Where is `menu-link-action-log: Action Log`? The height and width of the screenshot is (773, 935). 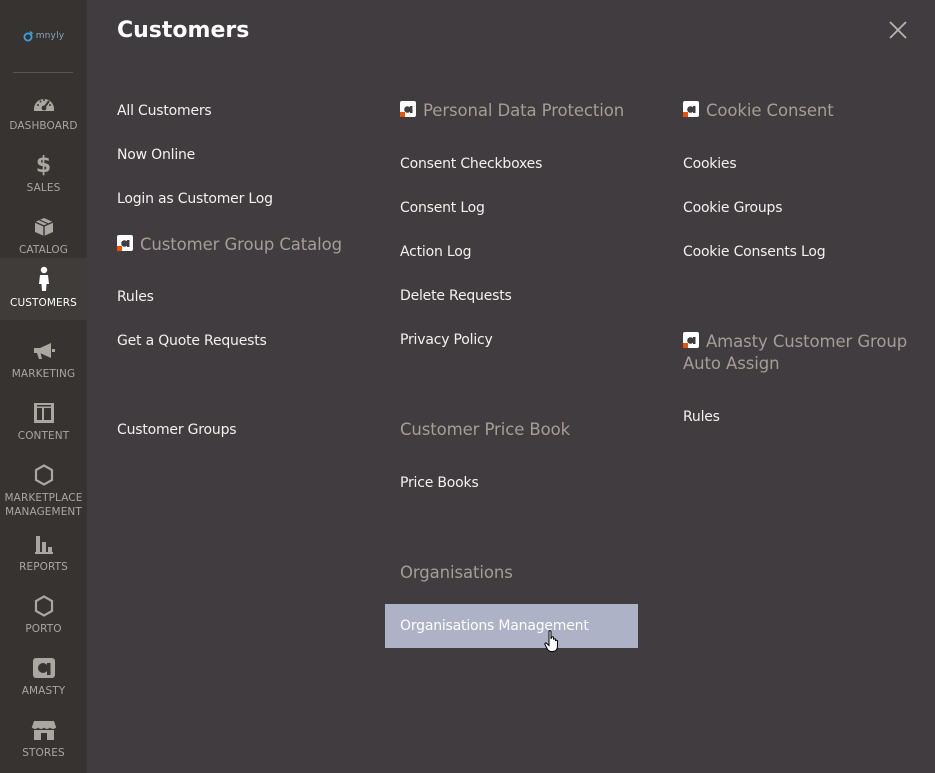
menu-link-action-log: Action Log is located at coordinates (436, 252).